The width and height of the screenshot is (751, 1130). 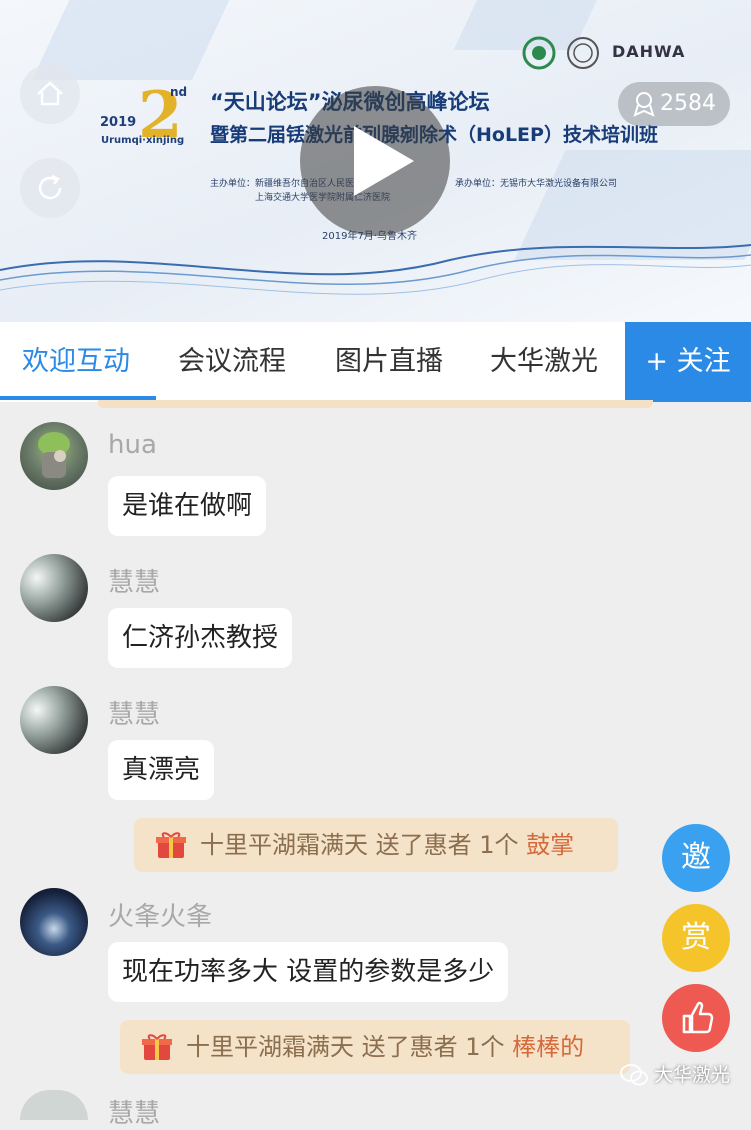 I want to click on gift-name: 鼓掌, so click(x=550, y=845).